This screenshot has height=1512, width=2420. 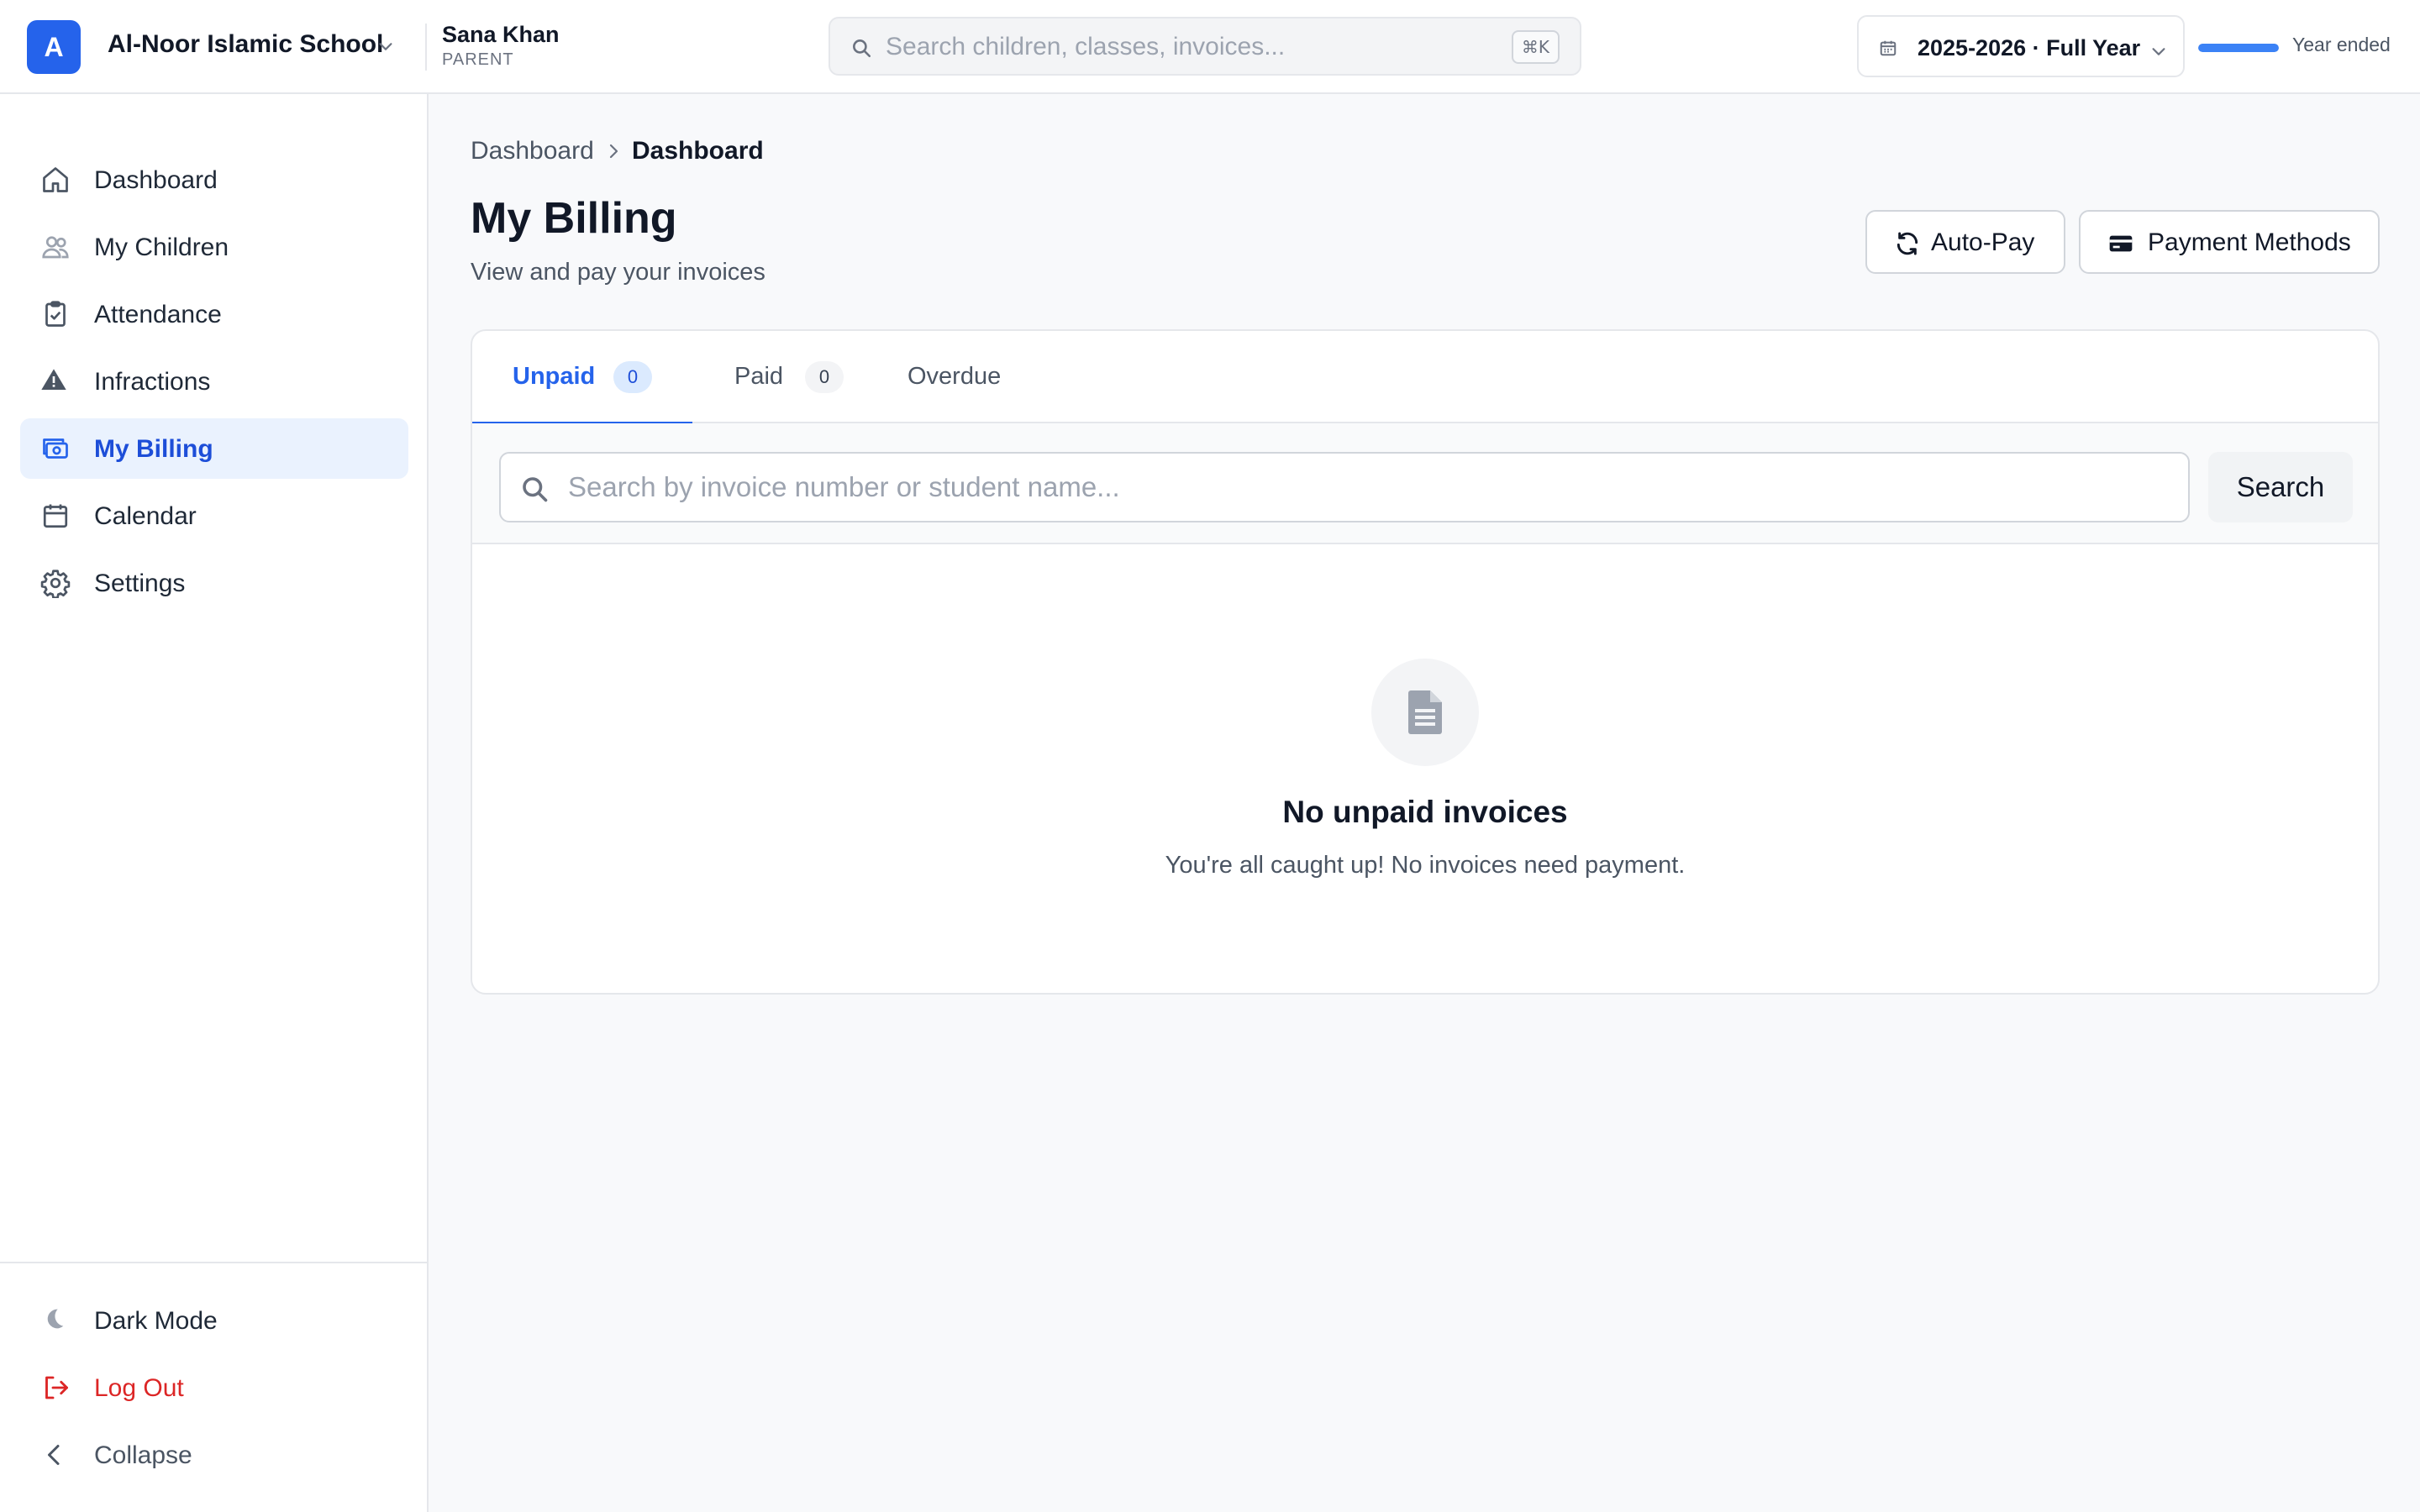 I want to click on moon-icon, so click(x=55, y=1320).